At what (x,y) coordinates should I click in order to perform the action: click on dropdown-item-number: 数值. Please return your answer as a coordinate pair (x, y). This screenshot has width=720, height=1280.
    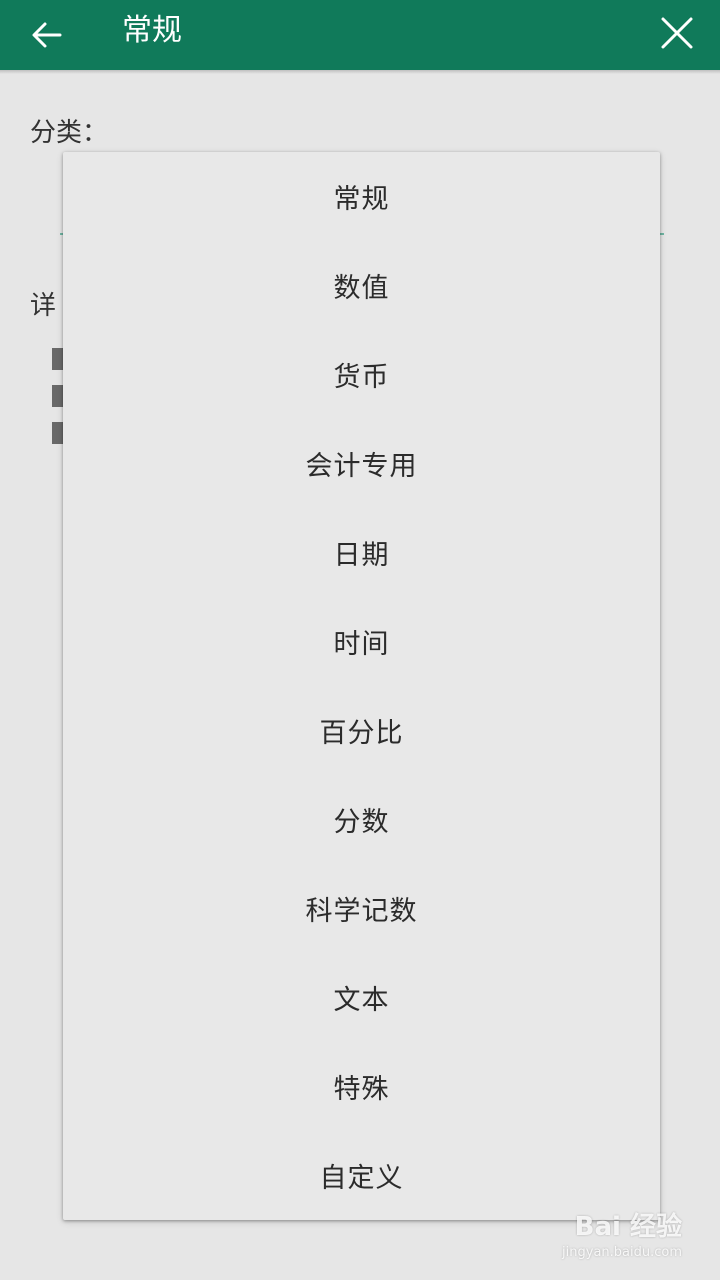
    Looking at the image, I should click on (361, 285).